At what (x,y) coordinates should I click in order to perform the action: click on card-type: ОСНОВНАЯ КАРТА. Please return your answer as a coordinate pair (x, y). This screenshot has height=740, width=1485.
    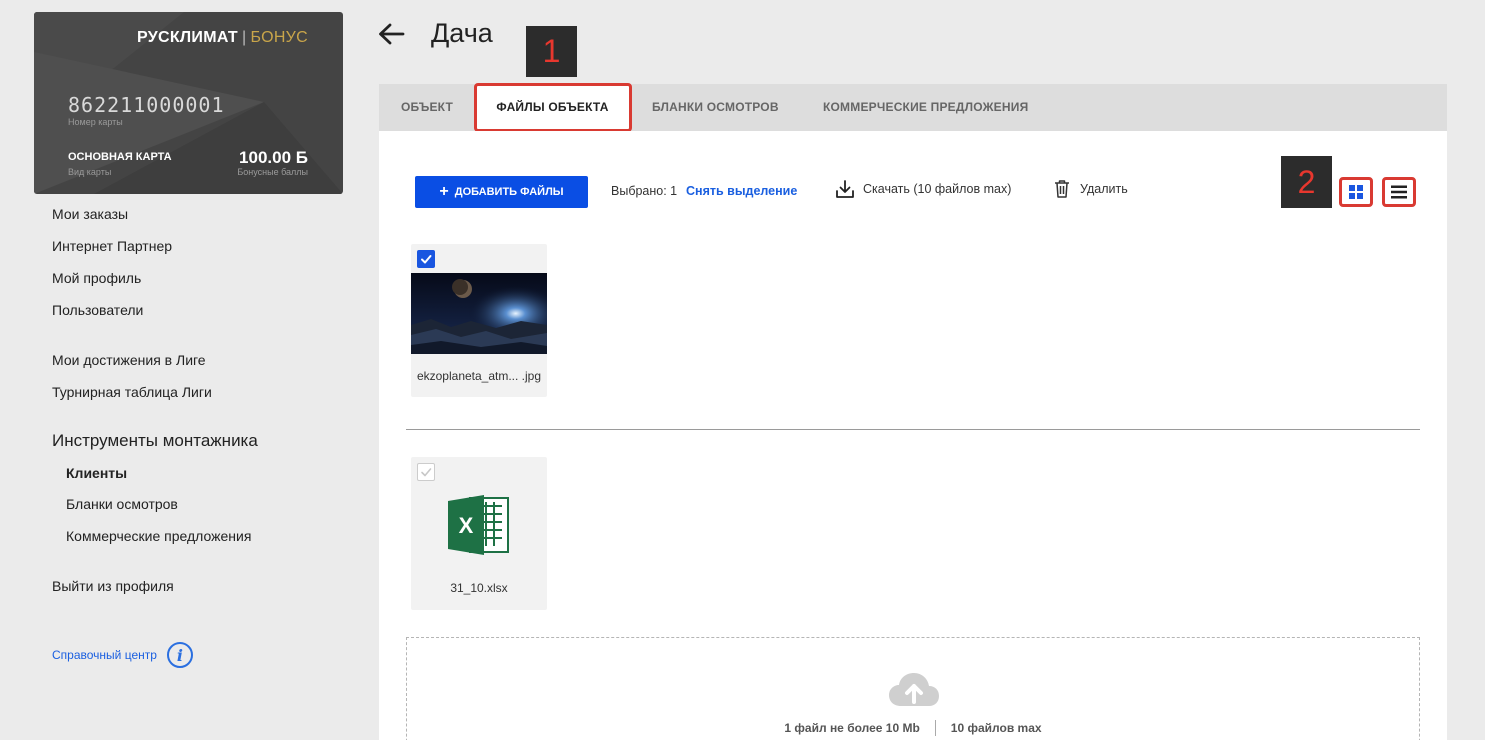
    Looking at the image, I should click on (120, 157).